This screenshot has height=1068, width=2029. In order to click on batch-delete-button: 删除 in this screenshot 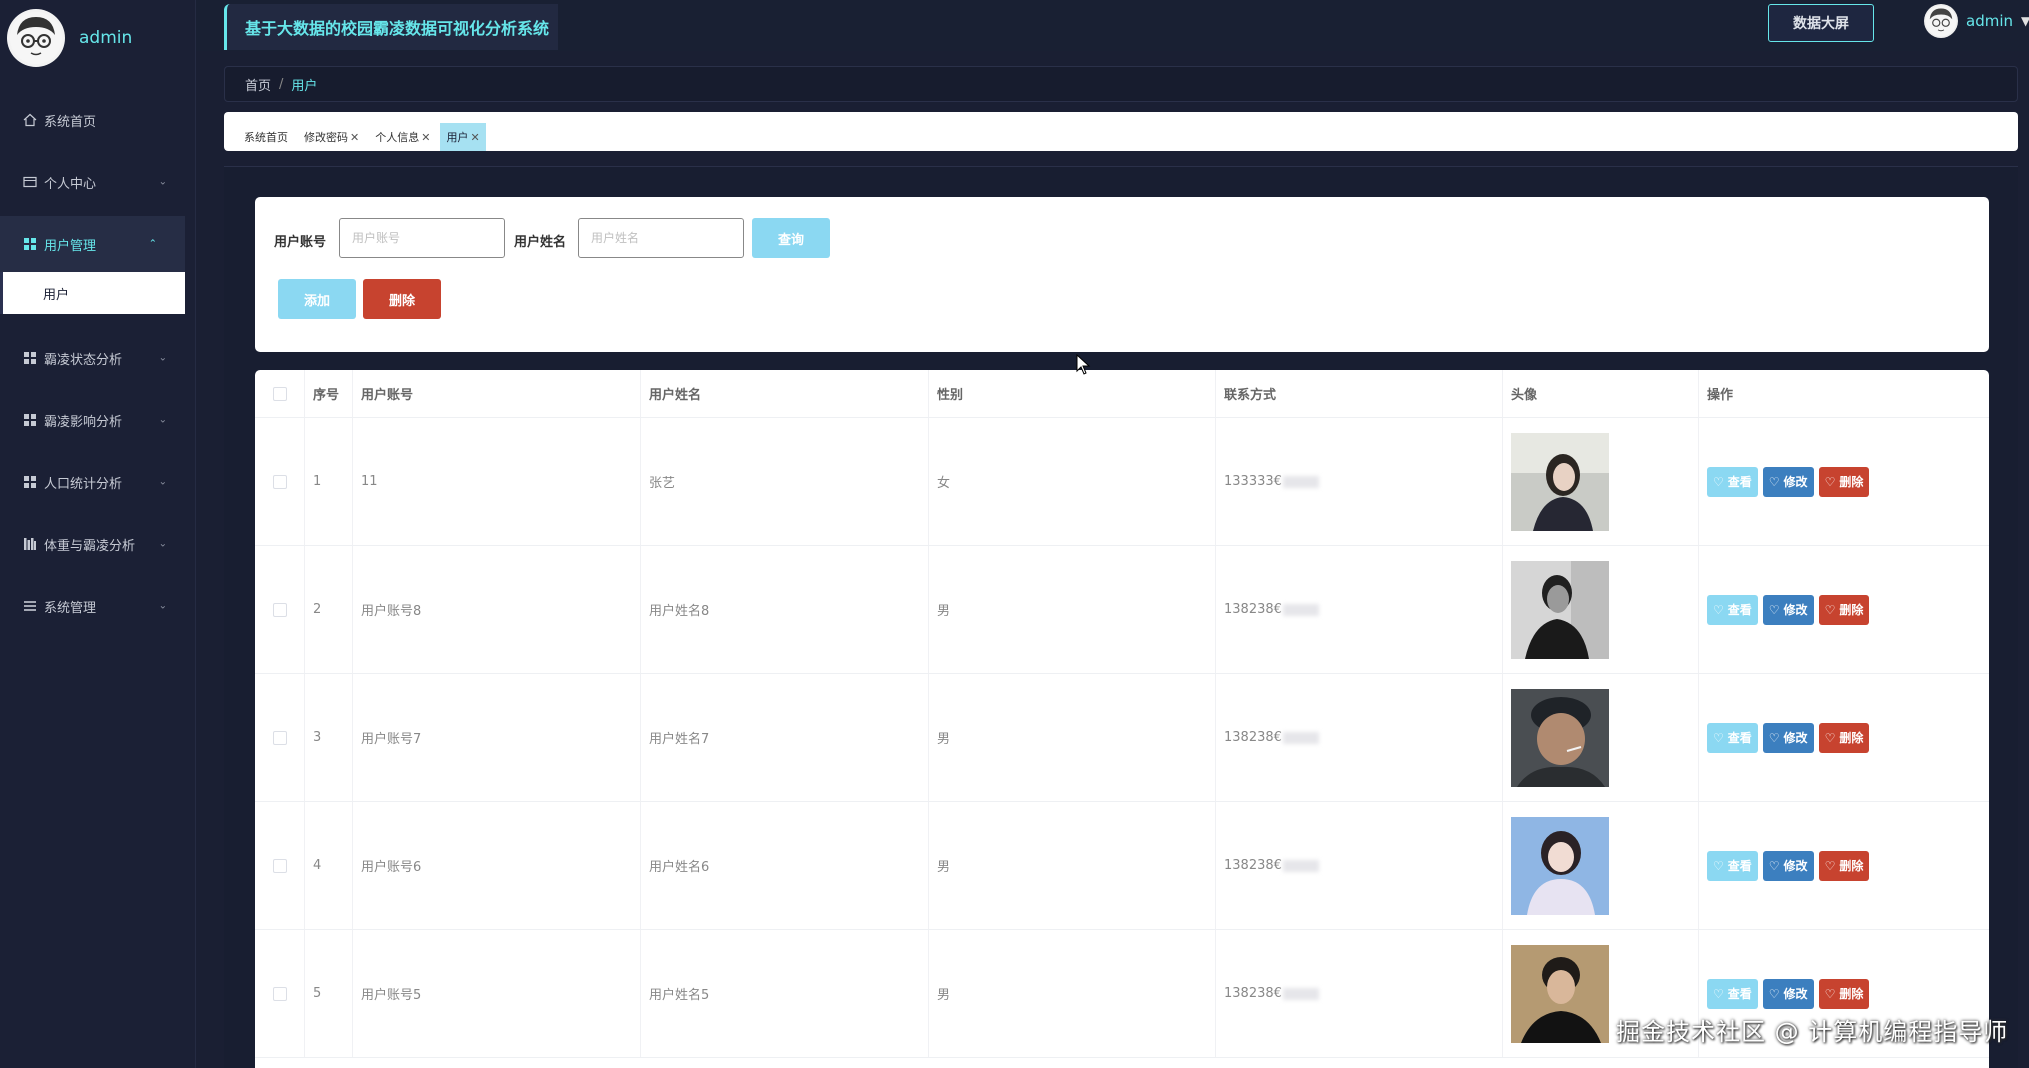, I will do `click(402, 299)`.